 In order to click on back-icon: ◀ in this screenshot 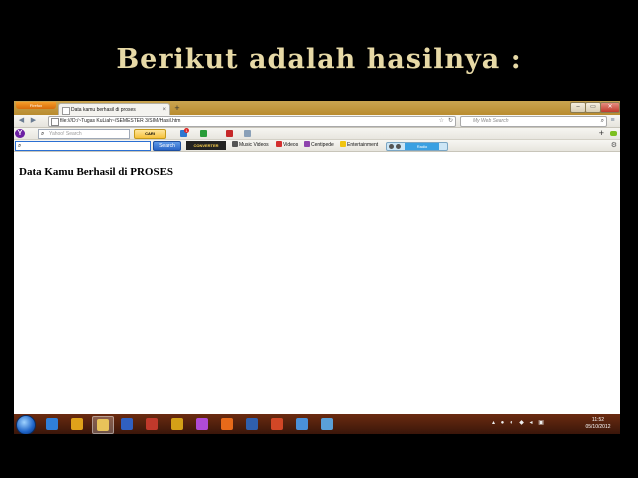, I will do `click(21, 120)`.